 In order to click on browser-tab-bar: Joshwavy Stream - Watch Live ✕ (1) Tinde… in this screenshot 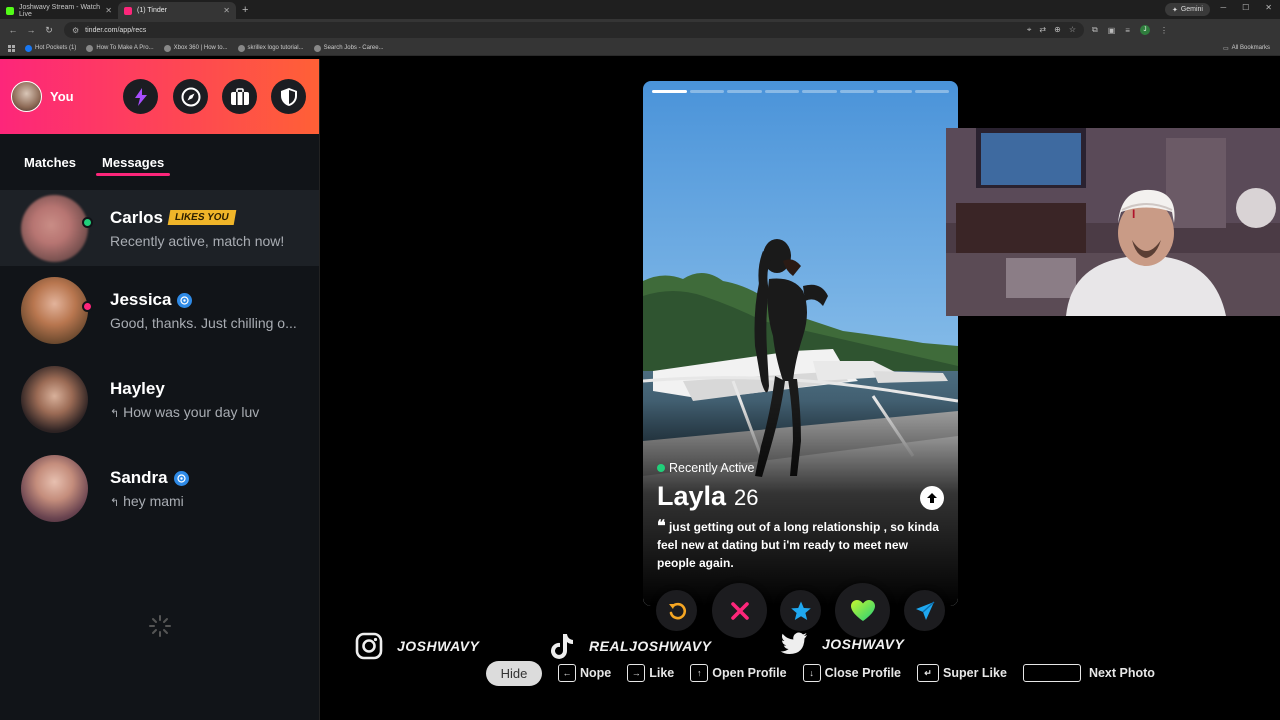, I will do `click(640, 9)`.